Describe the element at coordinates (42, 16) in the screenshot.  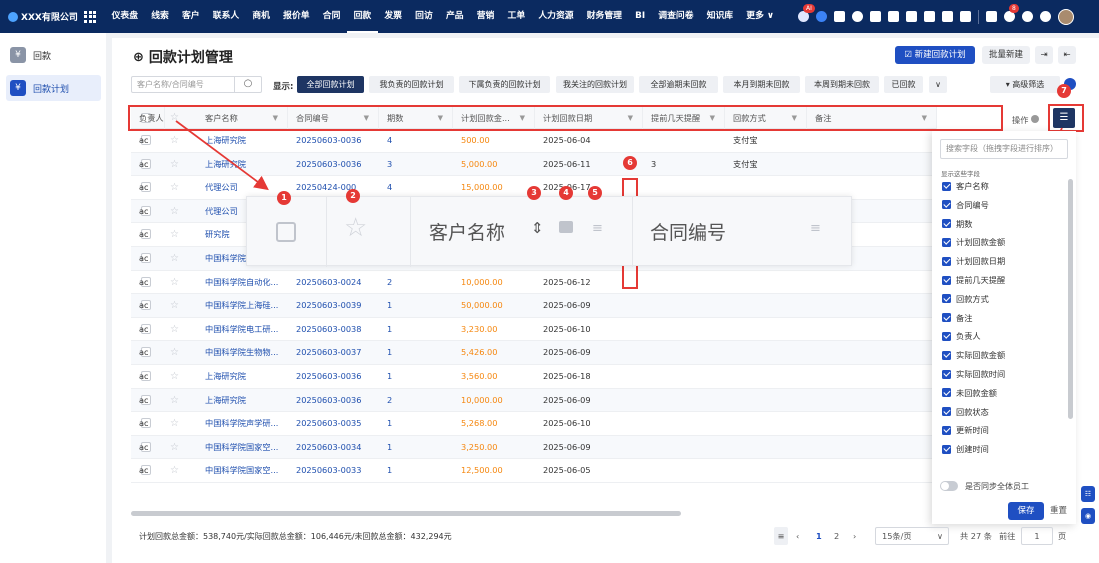
I see `company-logo: XXX有限公司` at that location.